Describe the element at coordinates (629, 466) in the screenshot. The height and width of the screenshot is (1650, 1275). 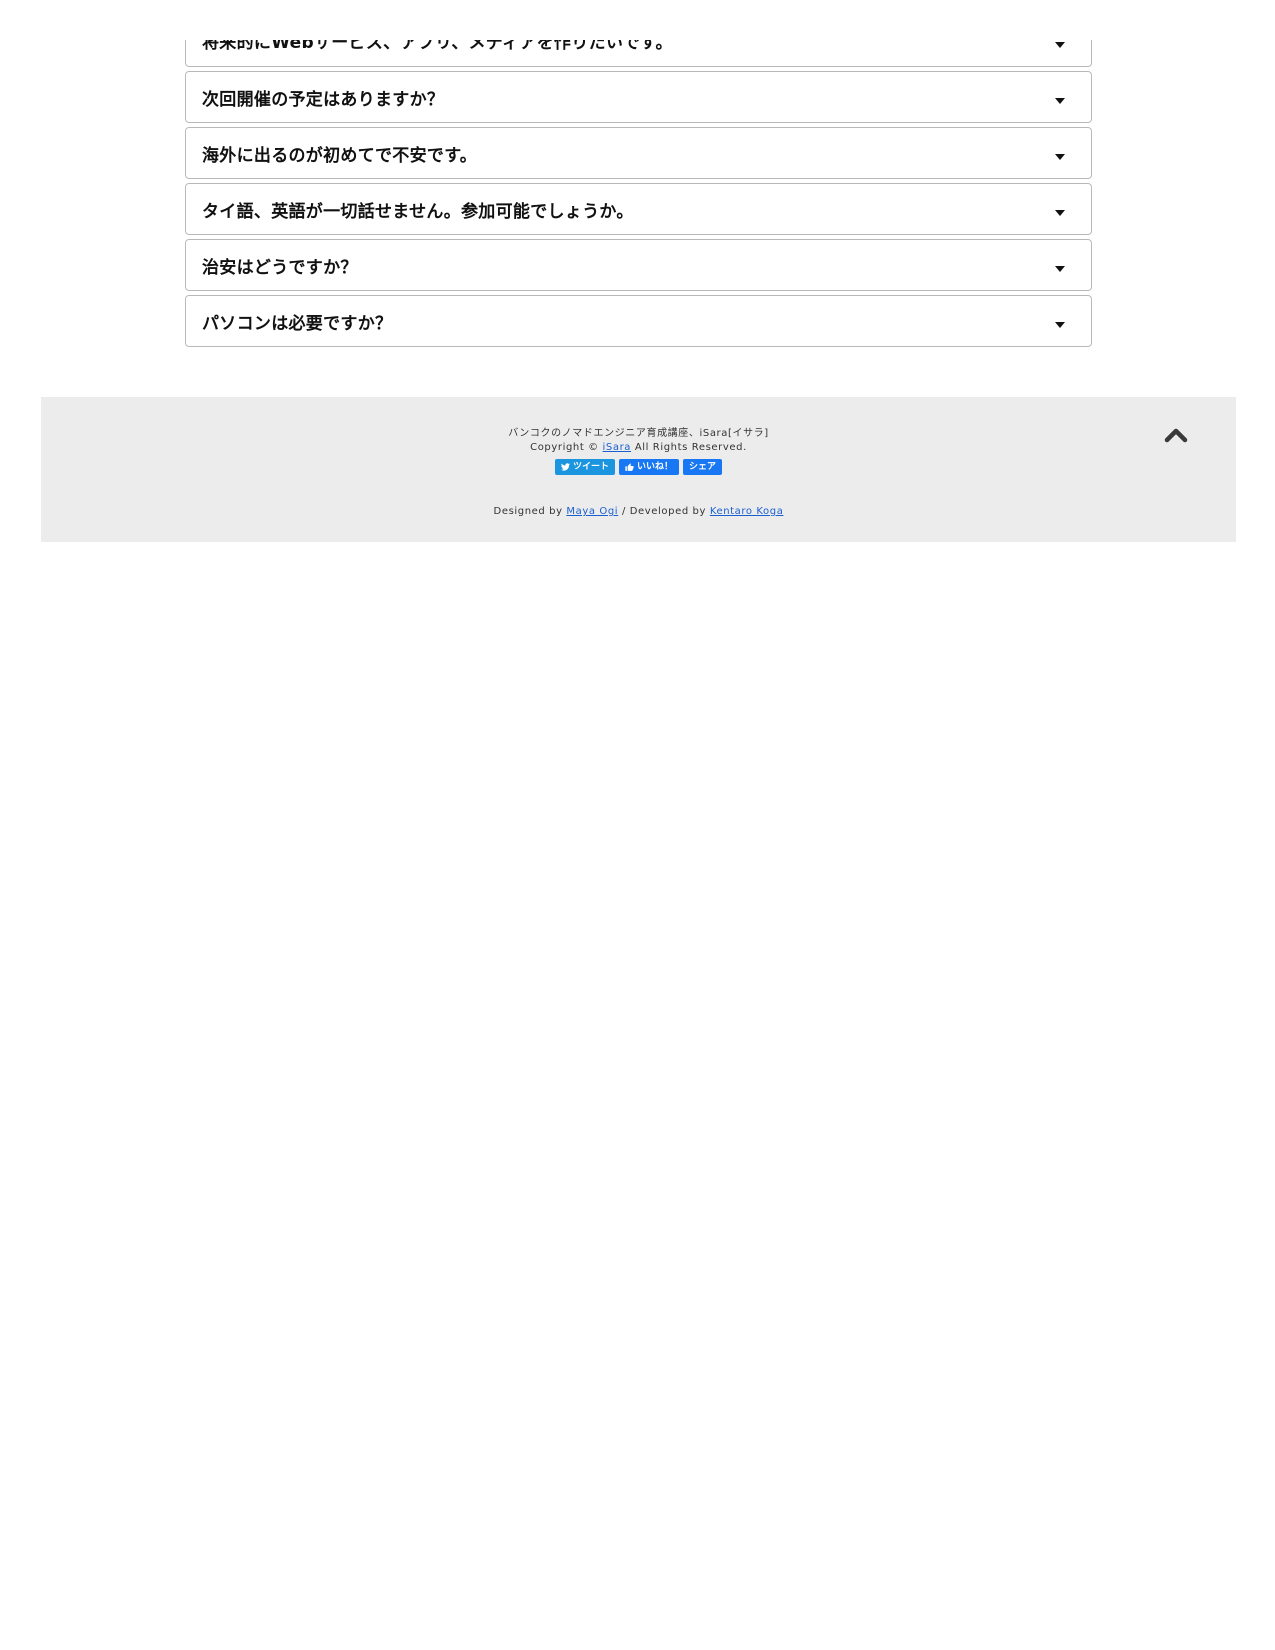
I see `thumbs-up-icon` at that location.